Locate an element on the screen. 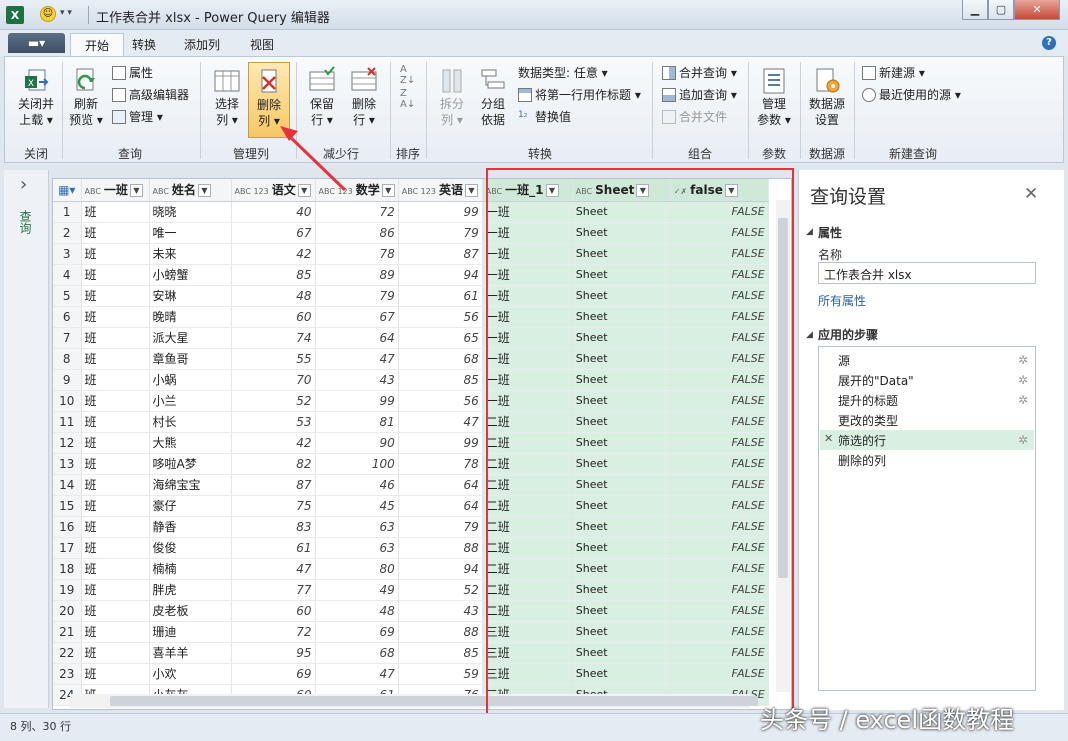 The height and width of the screenshot is (741, 1068). minimize-button: ▁ is located at coordinates (975, 10).